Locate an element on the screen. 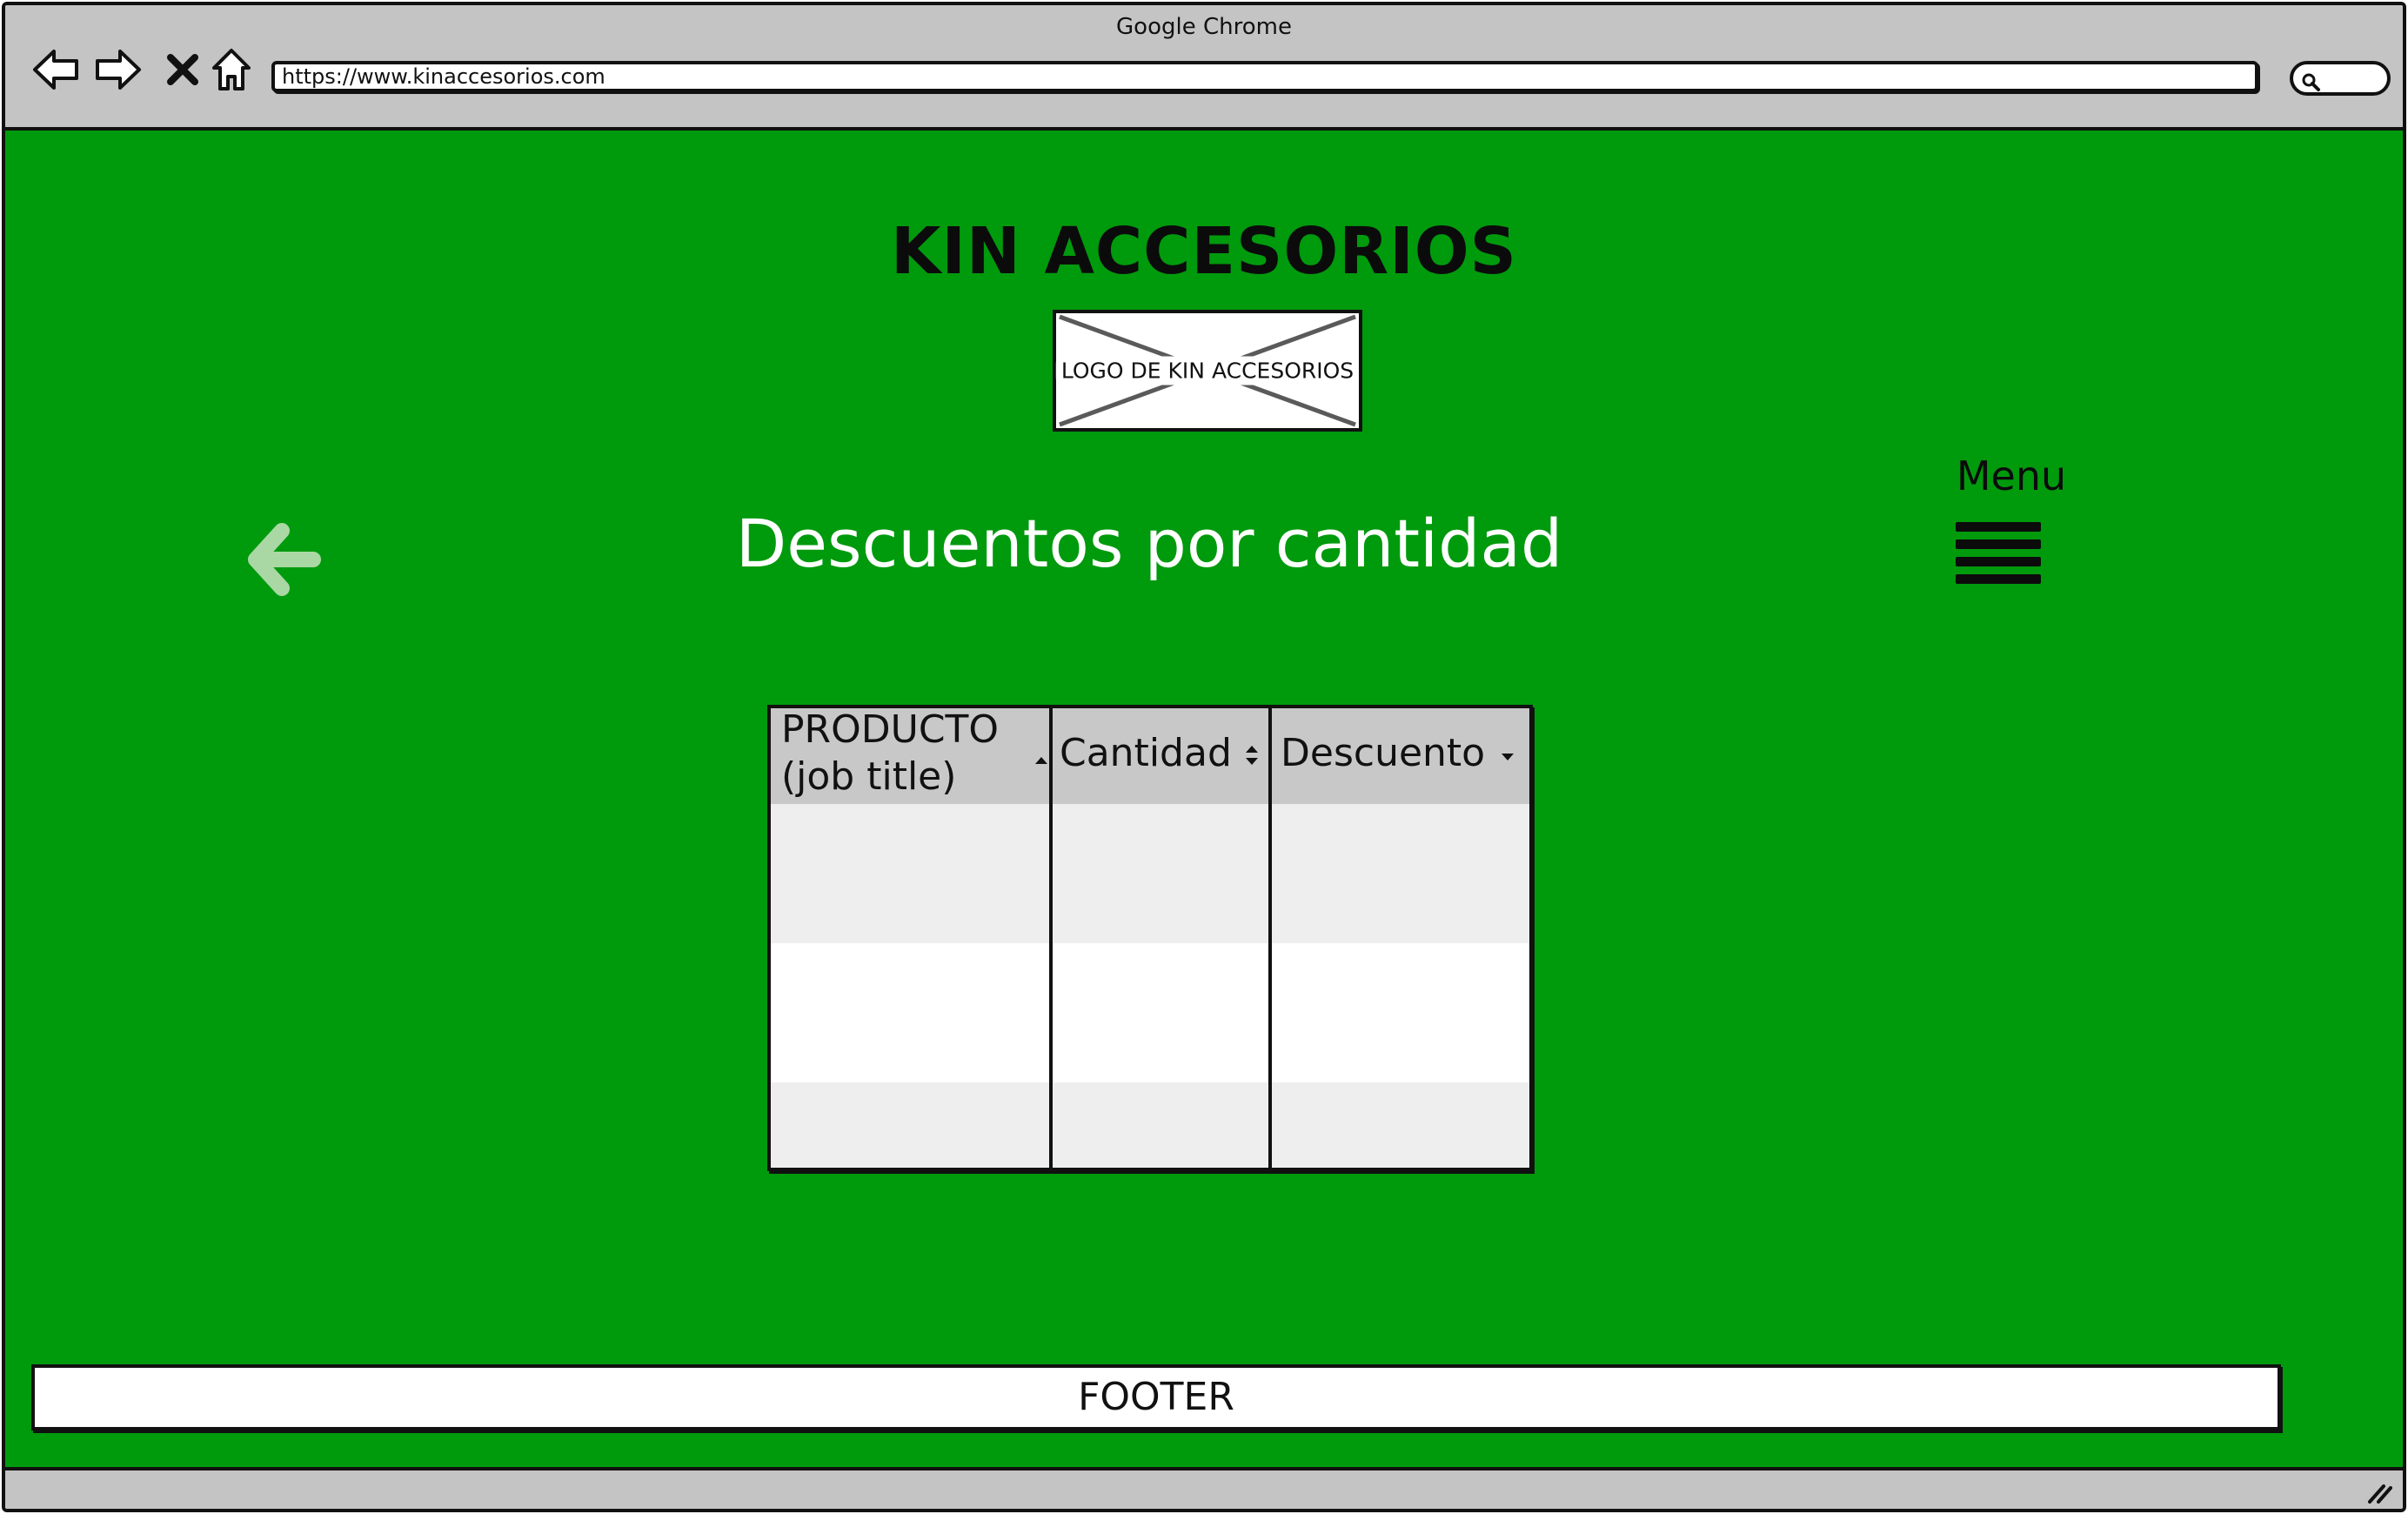  back-button is located at coordinates (56, 70).